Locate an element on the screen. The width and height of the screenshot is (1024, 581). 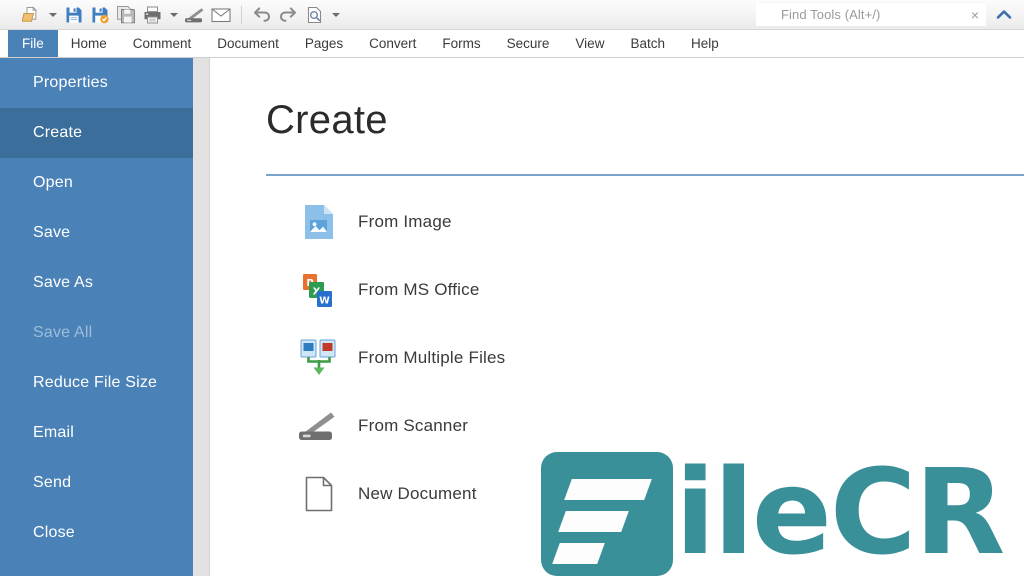
open-file-icon is located at coordinates (31, 15).